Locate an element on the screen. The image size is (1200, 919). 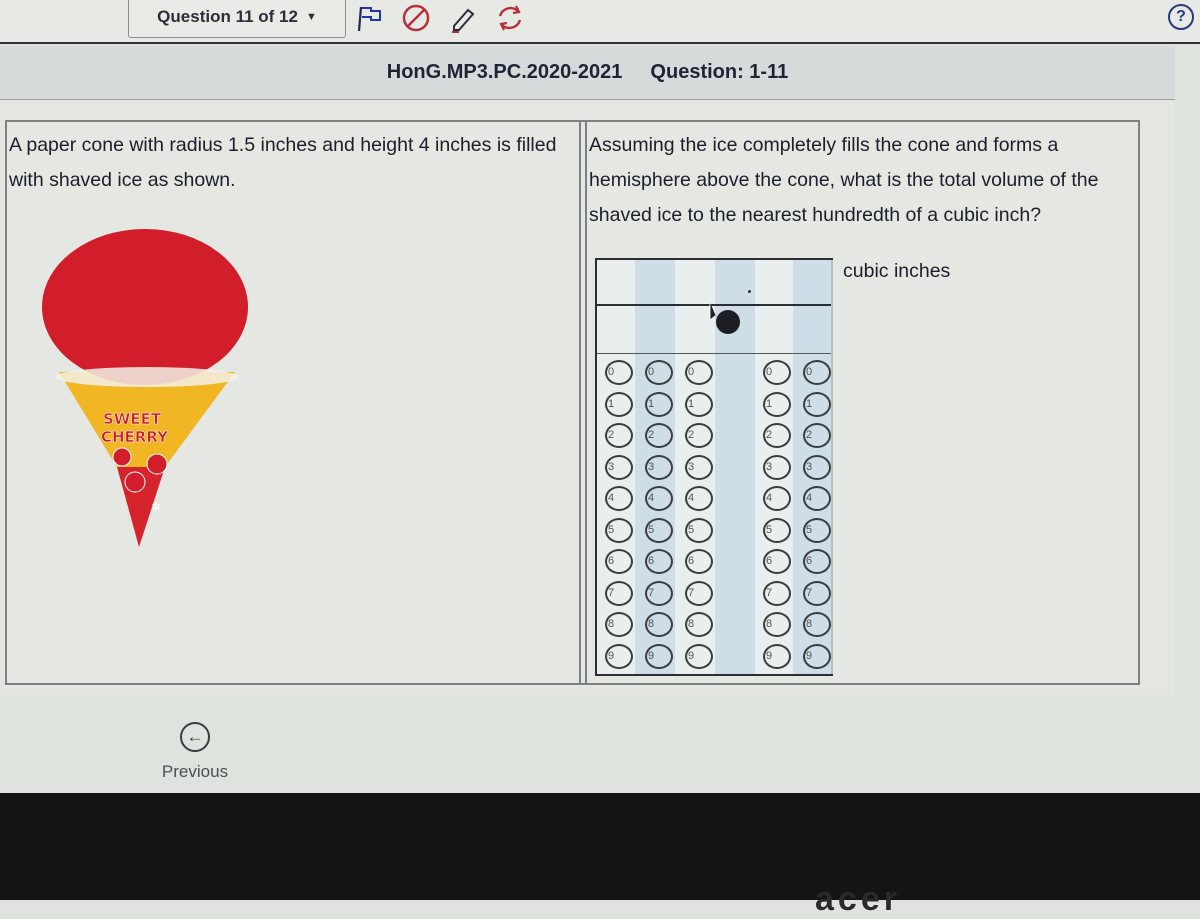
previous-button: ← Previous is located at coordinates (195, 757).